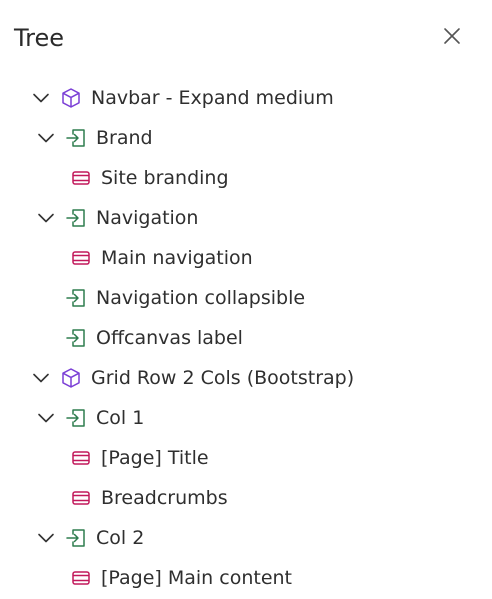 The height and width of the screenshot is (599, 492). I want to click on tree-item-label: [Page] Main content, so click(197, 578).